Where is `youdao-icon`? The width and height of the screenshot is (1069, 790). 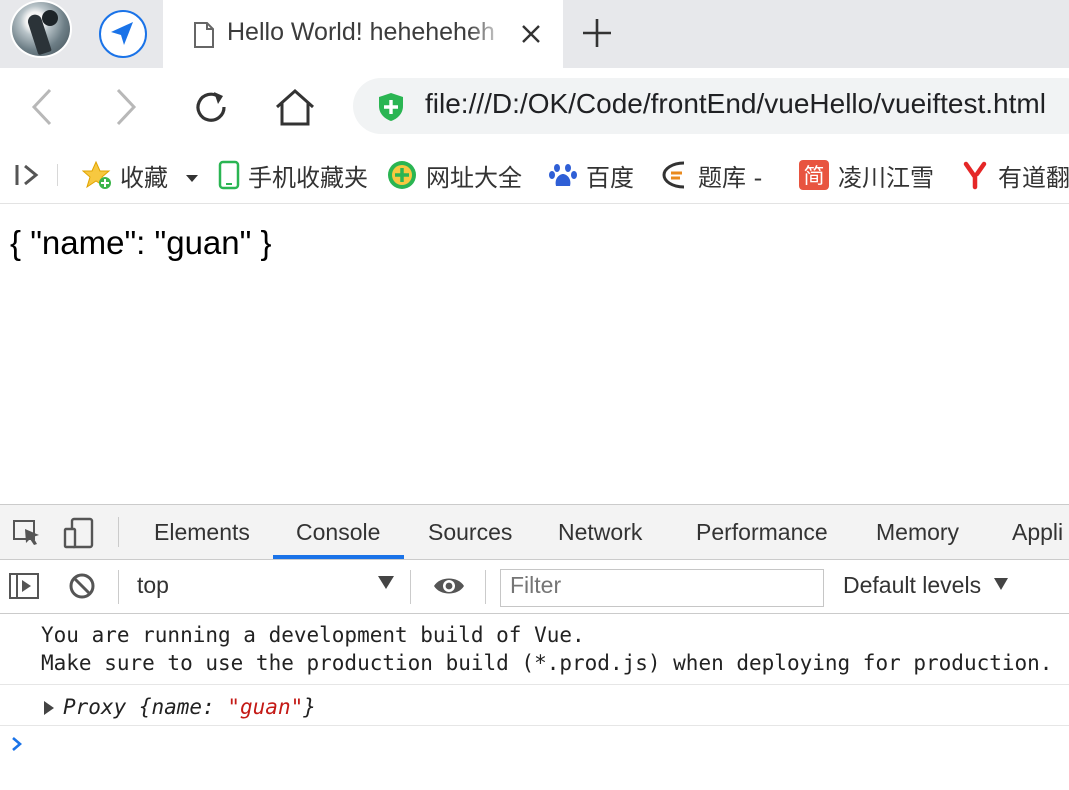 youdao-icon is located at coordinates (975, 175).